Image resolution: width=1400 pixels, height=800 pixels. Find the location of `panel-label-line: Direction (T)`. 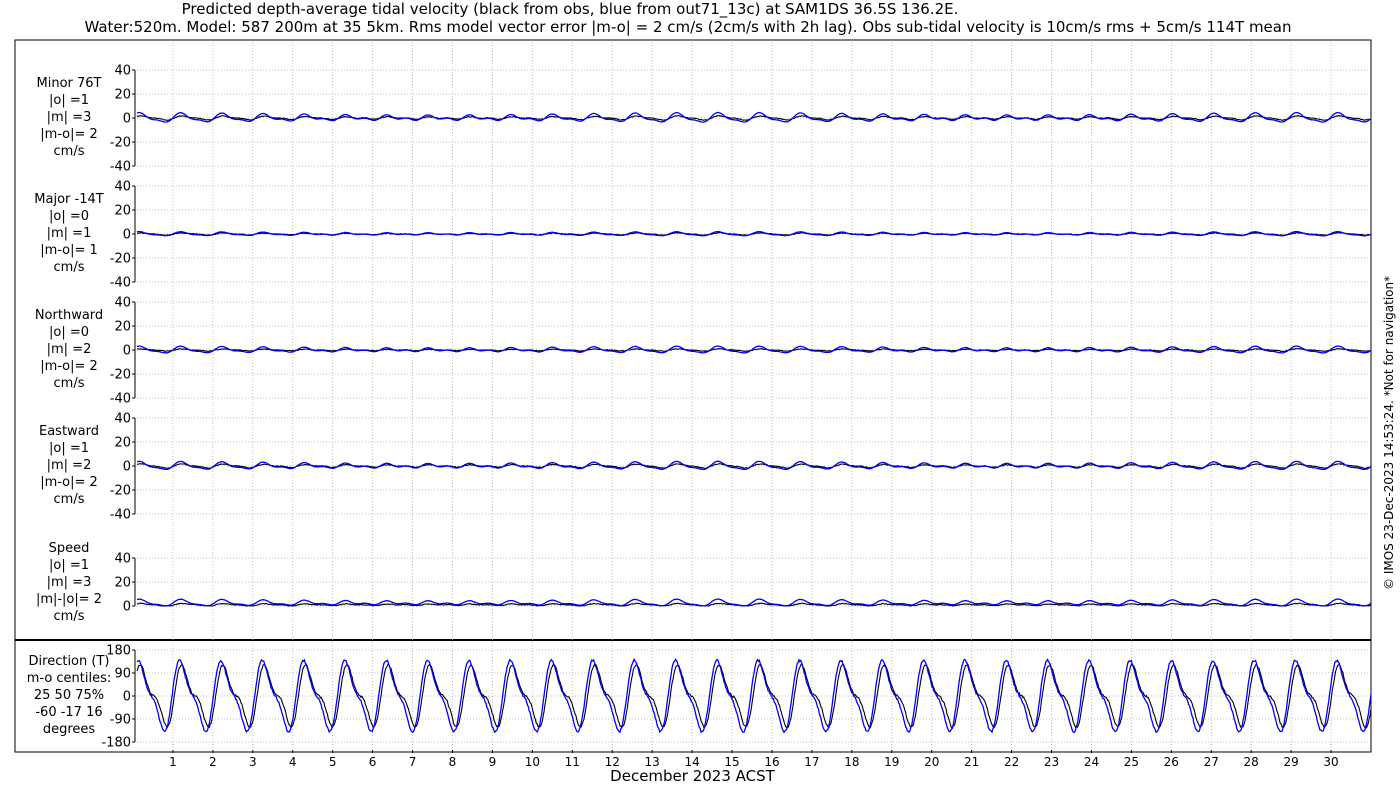

panel-label-line: Direction (T) is located at coordinates (69, 661).